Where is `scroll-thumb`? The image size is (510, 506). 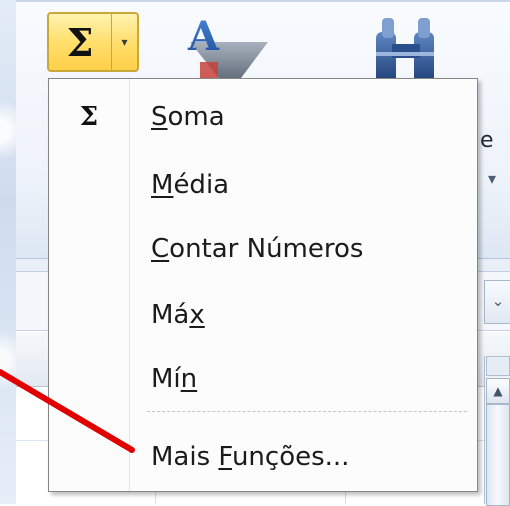 scroll-thumb is located at coordinates (498, 455).